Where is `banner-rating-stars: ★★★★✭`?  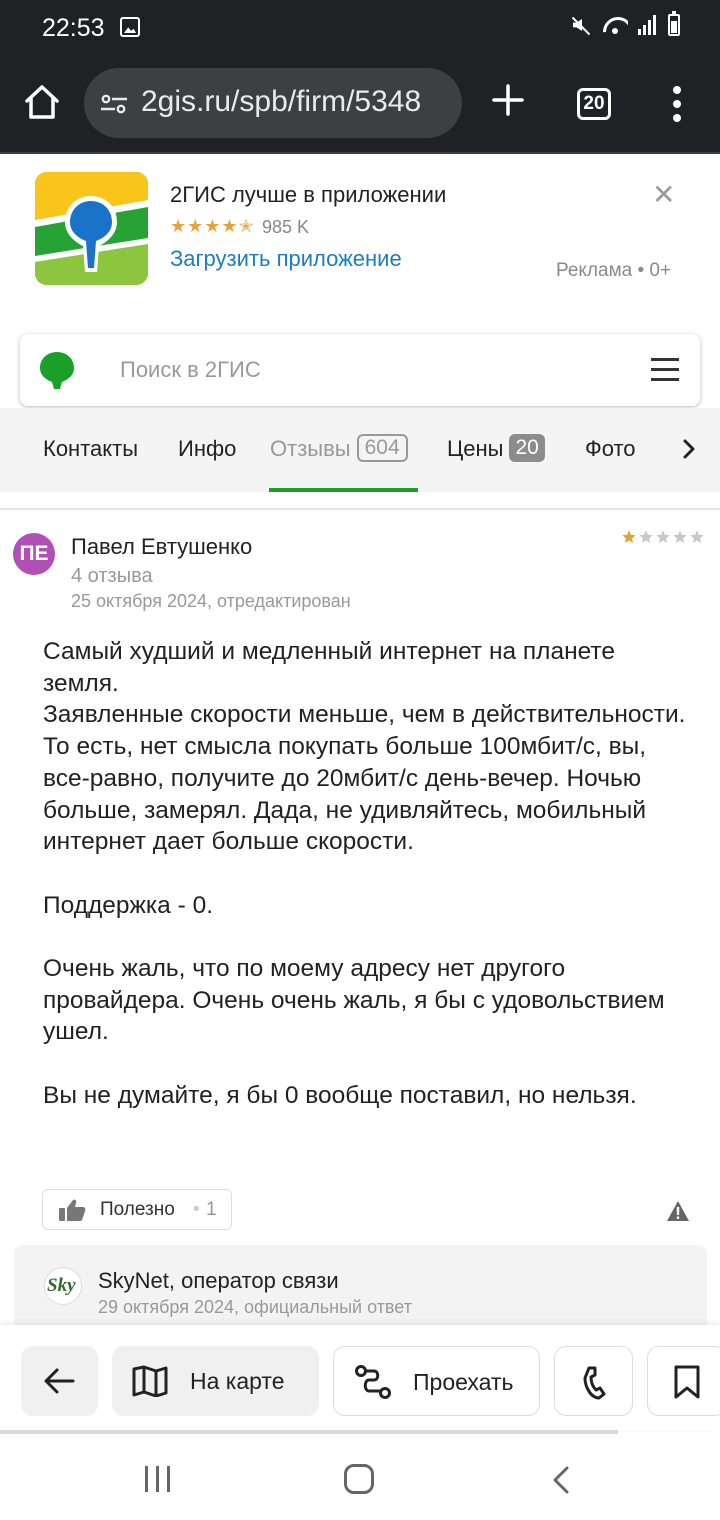
banner-rating-stars: ★★★★✭ is located at coordinates (212, 226).